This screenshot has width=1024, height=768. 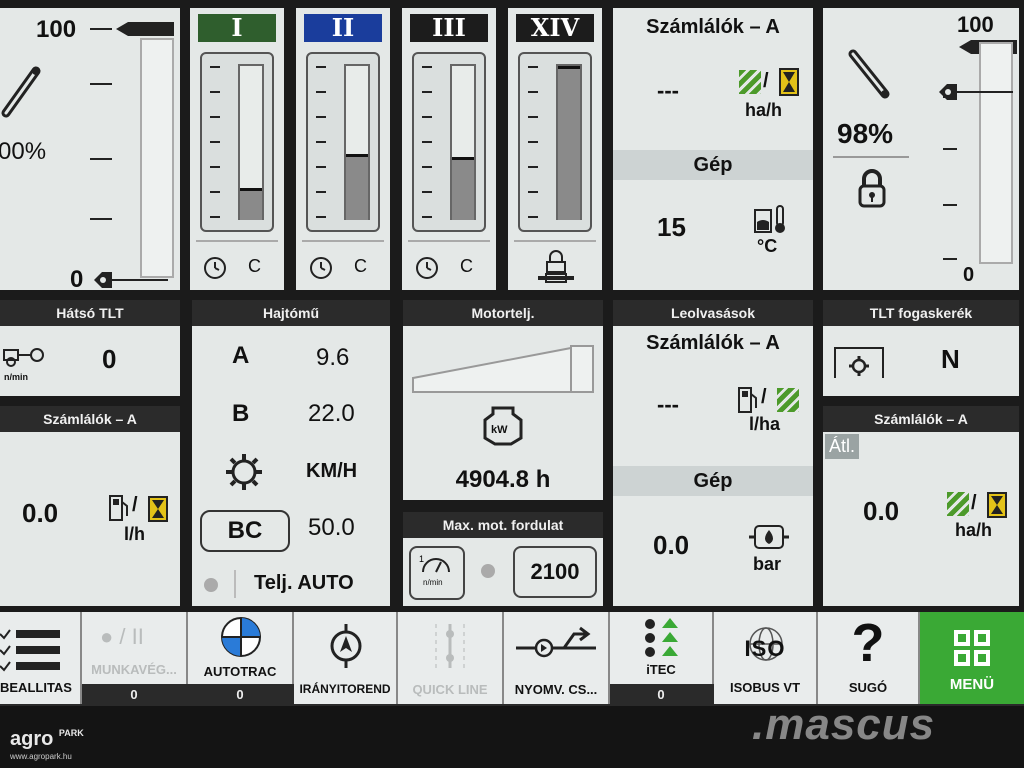 I want to click on rear-pto-panel: Hátsó TLT n/min 0, so click(x=90, y=348).